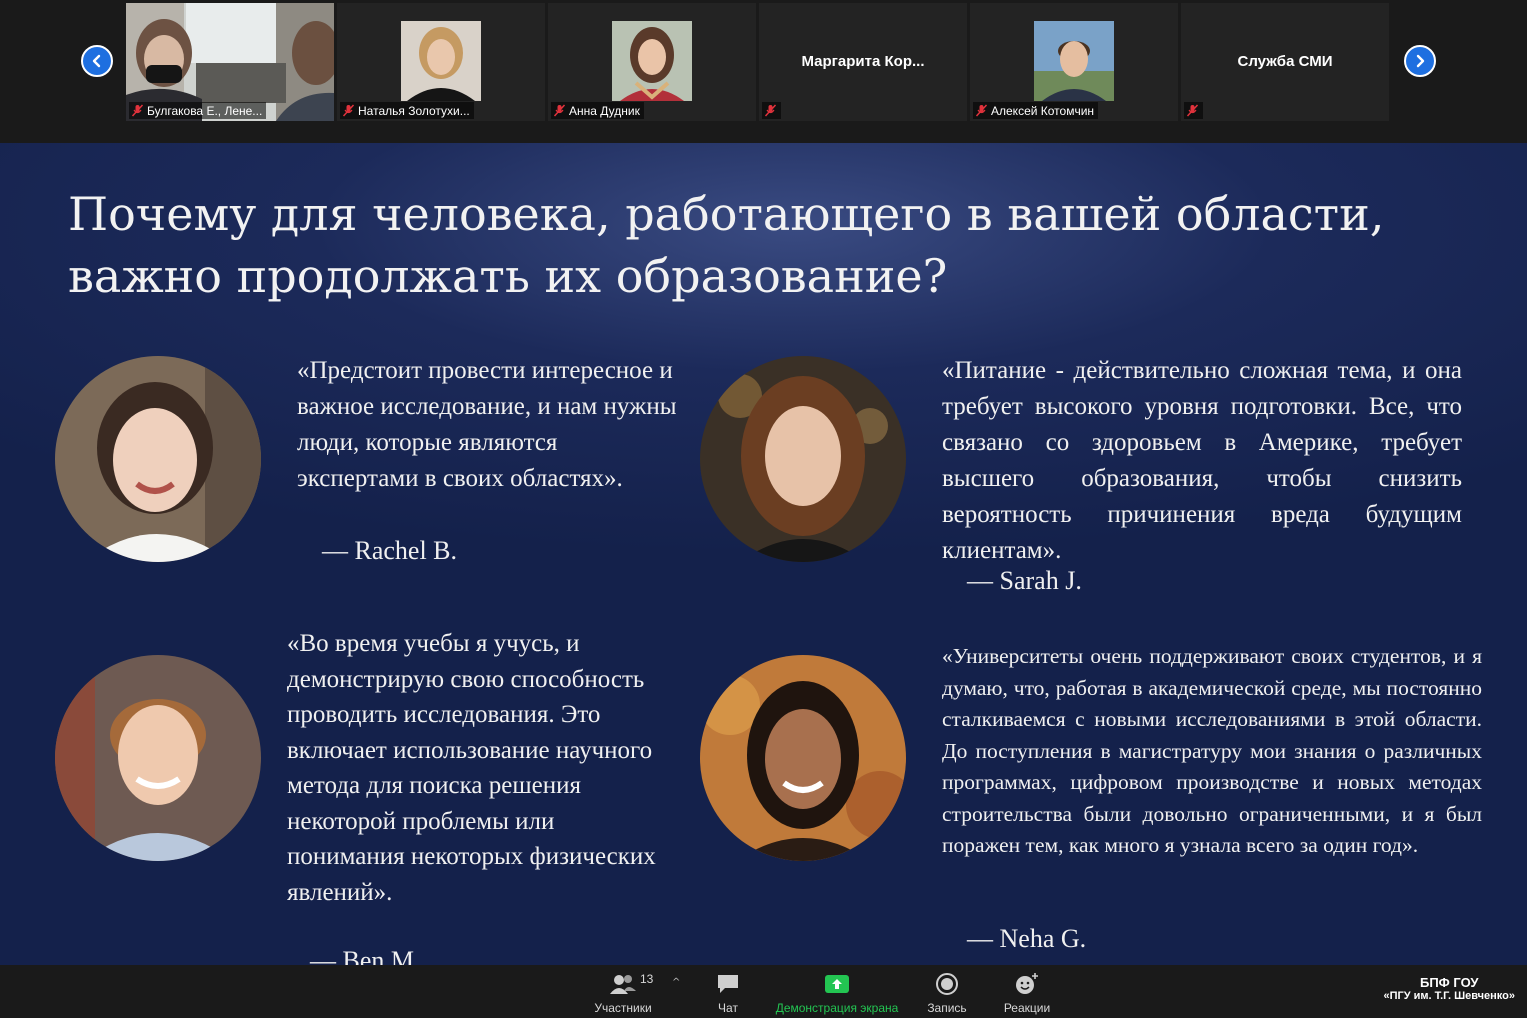 Image resolution: width=1527 pixels, height=1018 pixels. I want to click on testimonial-author: — Sarah J., so click(1024, 580).